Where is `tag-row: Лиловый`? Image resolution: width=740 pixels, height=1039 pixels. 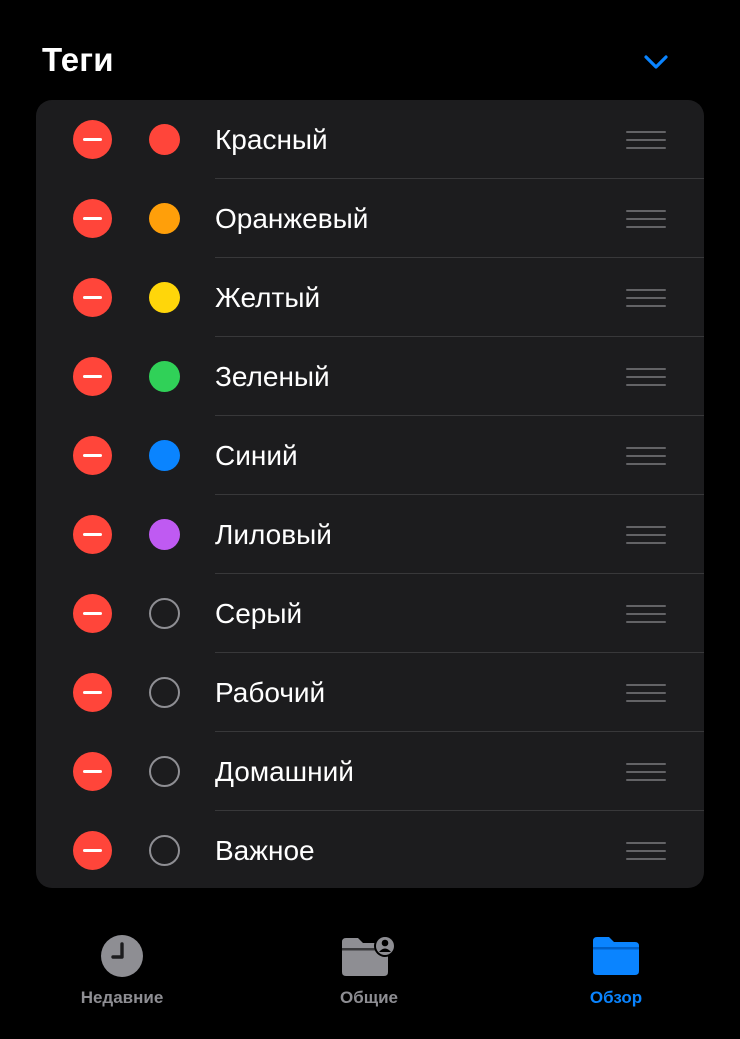 tag-row: Лиловый is located at coordinates (370, 534).